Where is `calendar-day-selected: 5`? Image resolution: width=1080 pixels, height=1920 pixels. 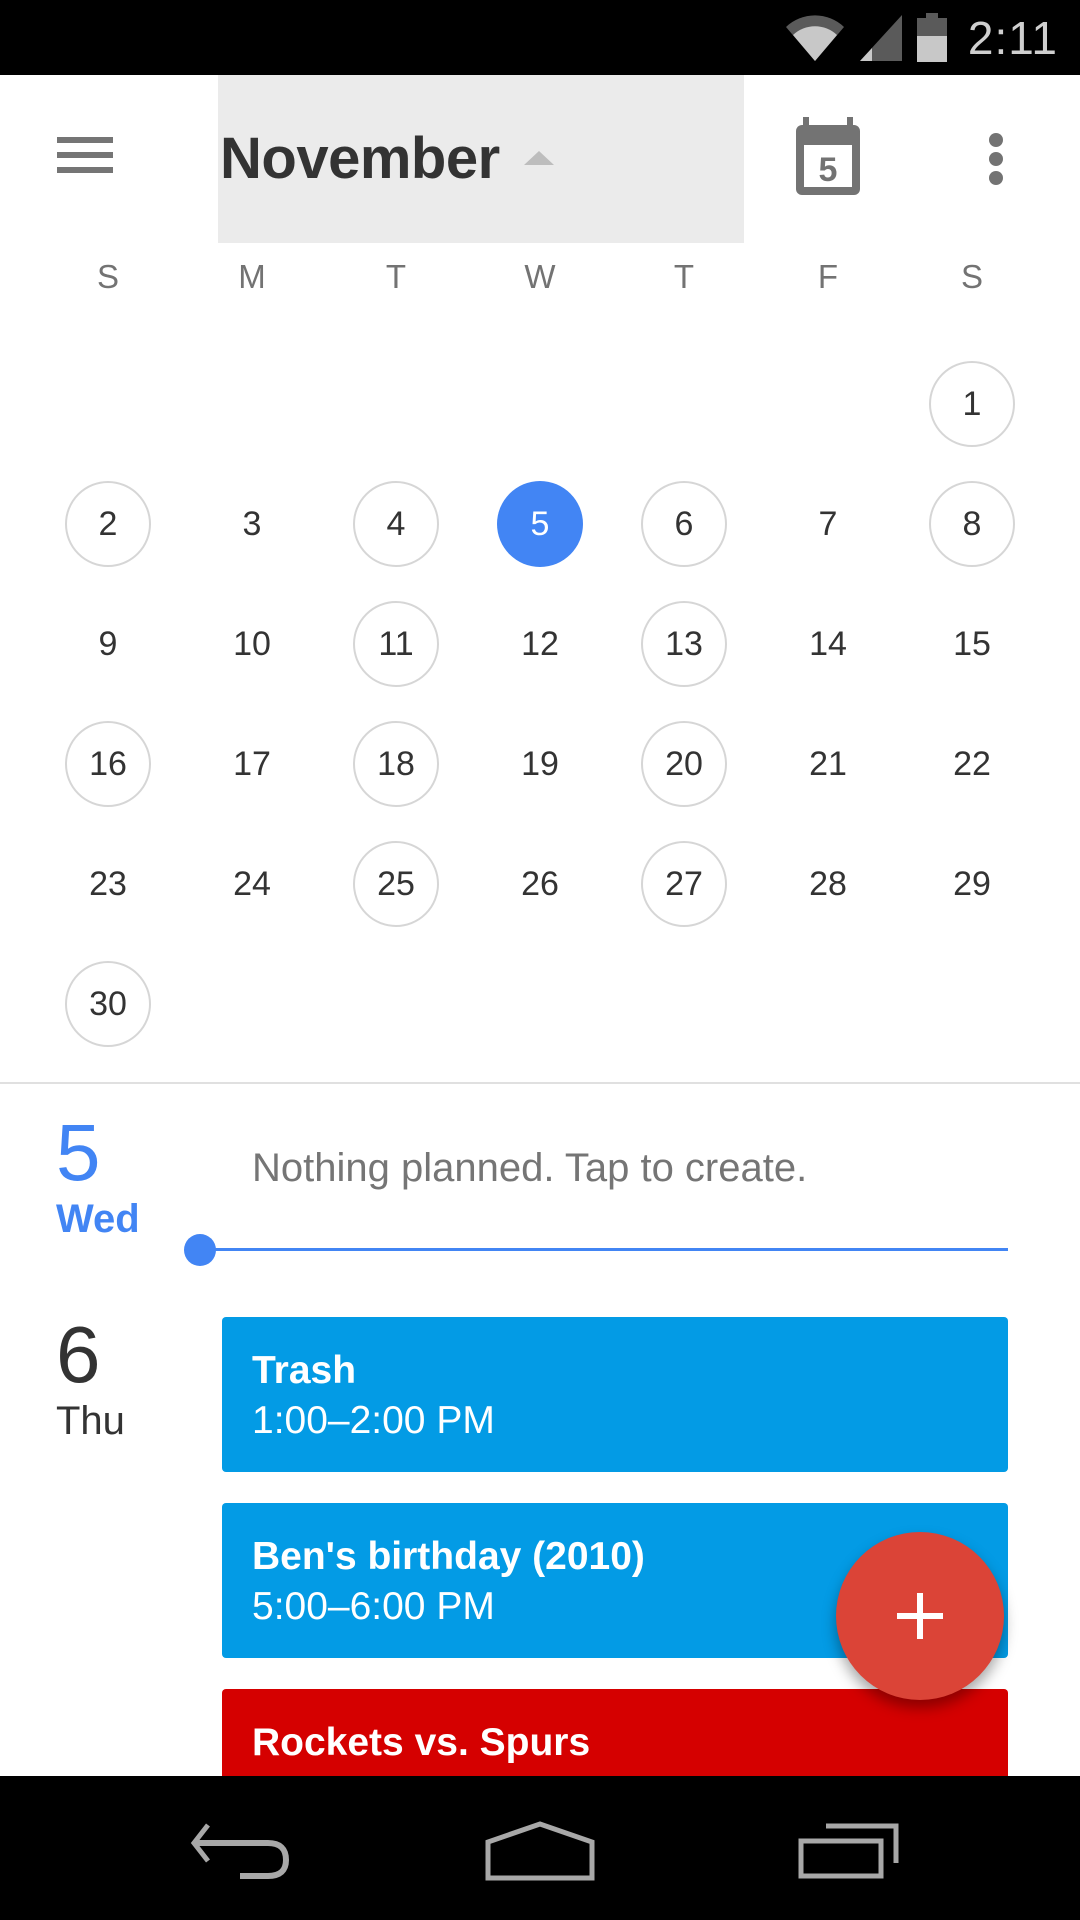
calendar-day-selected: 5 is located at coordinates (540, 524).